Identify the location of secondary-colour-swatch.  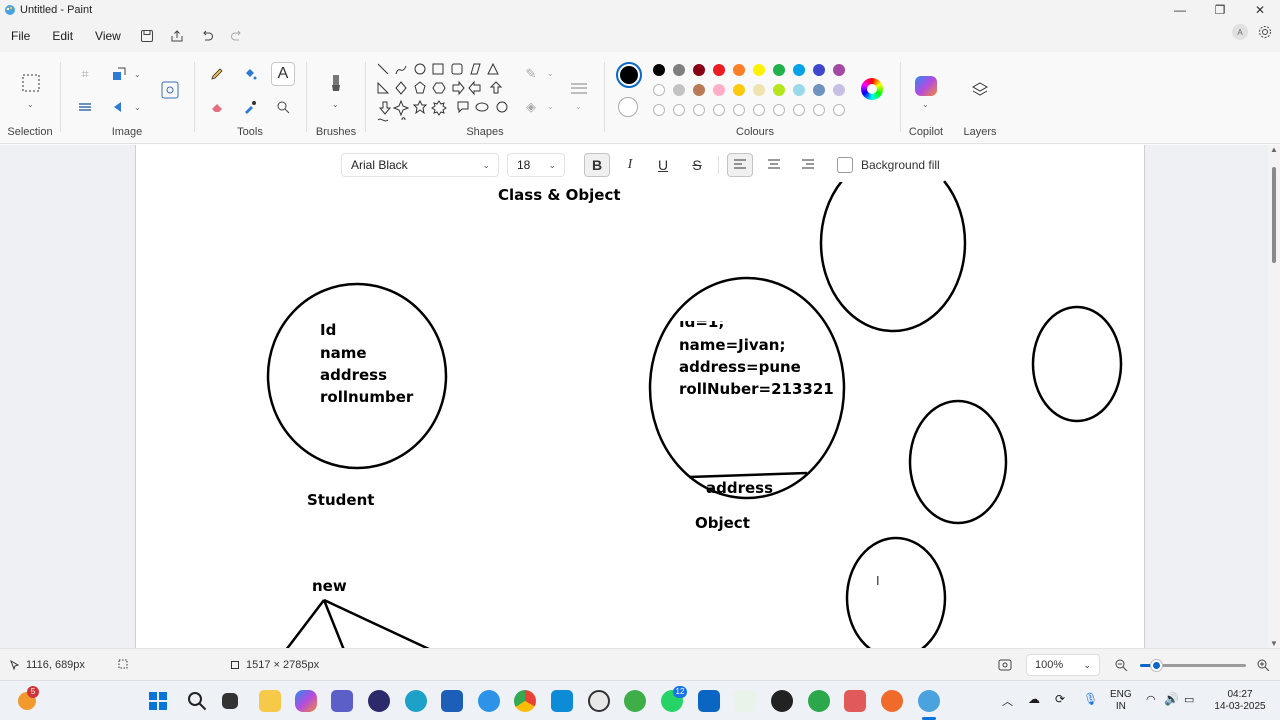
(628, 107).